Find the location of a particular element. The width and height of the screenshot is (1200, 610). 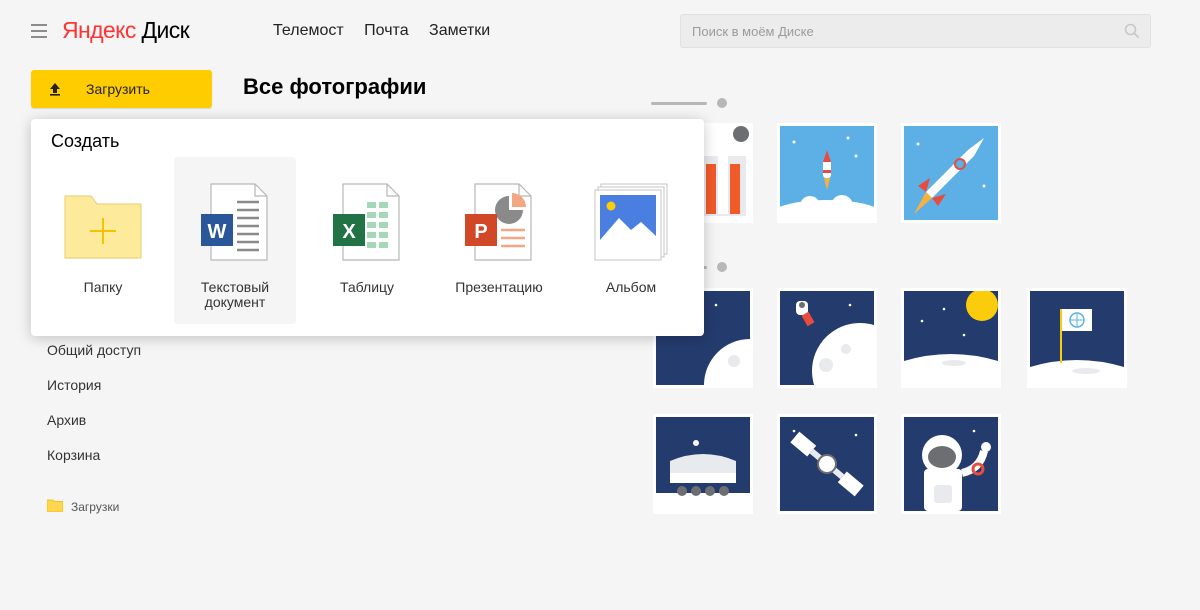

logo-disk-text: Диск is located at coordinates (165, 30).